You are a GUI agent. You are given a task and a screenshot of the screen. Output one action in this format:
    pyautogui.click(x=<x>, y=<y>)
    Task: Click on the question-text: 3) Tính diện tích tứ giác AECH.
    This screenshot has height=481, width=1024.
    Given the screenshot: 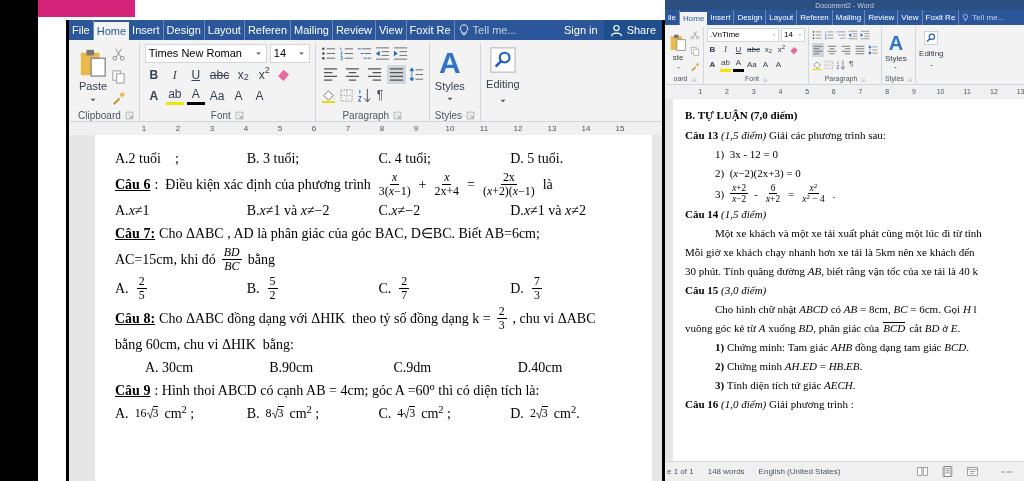 What is the action you would take?
    pyautogui.click(x=785, y=385)
    